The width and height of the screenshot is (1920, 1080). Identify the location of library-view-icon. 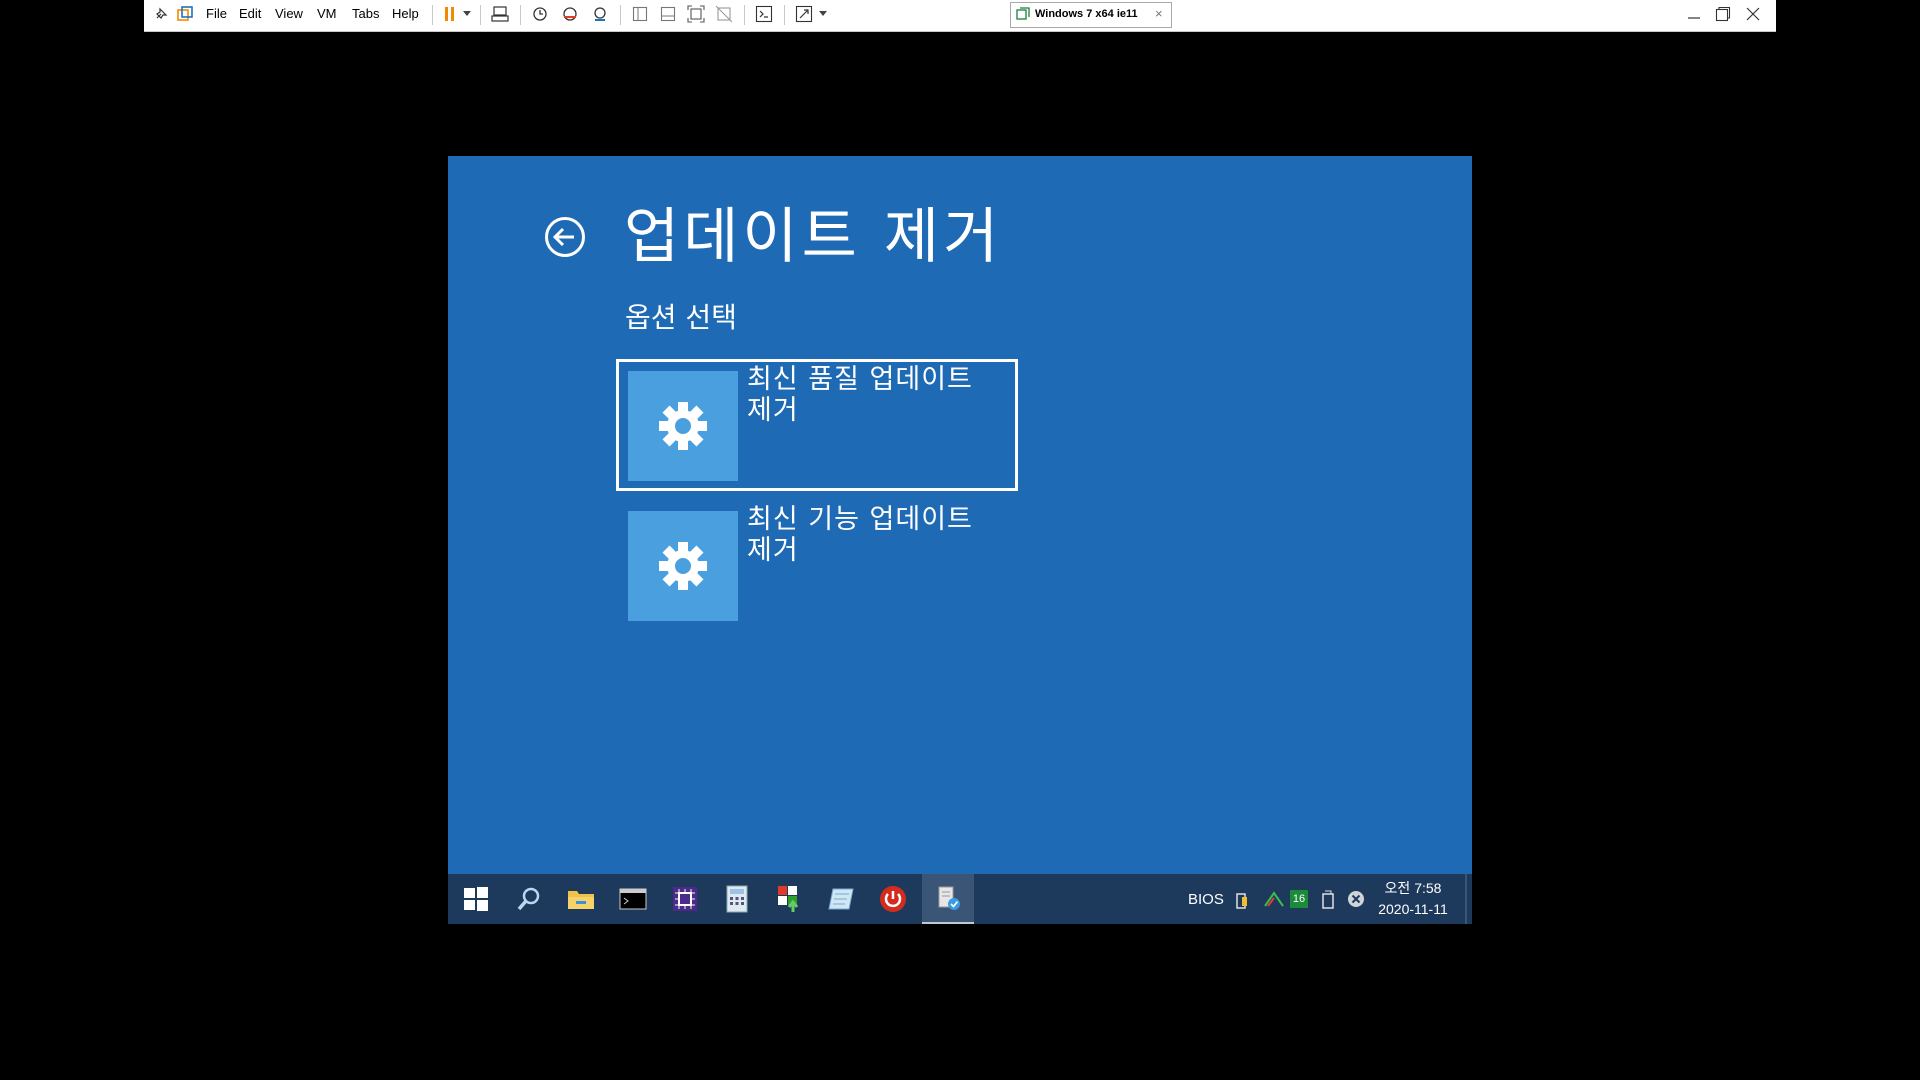
(640, 14).